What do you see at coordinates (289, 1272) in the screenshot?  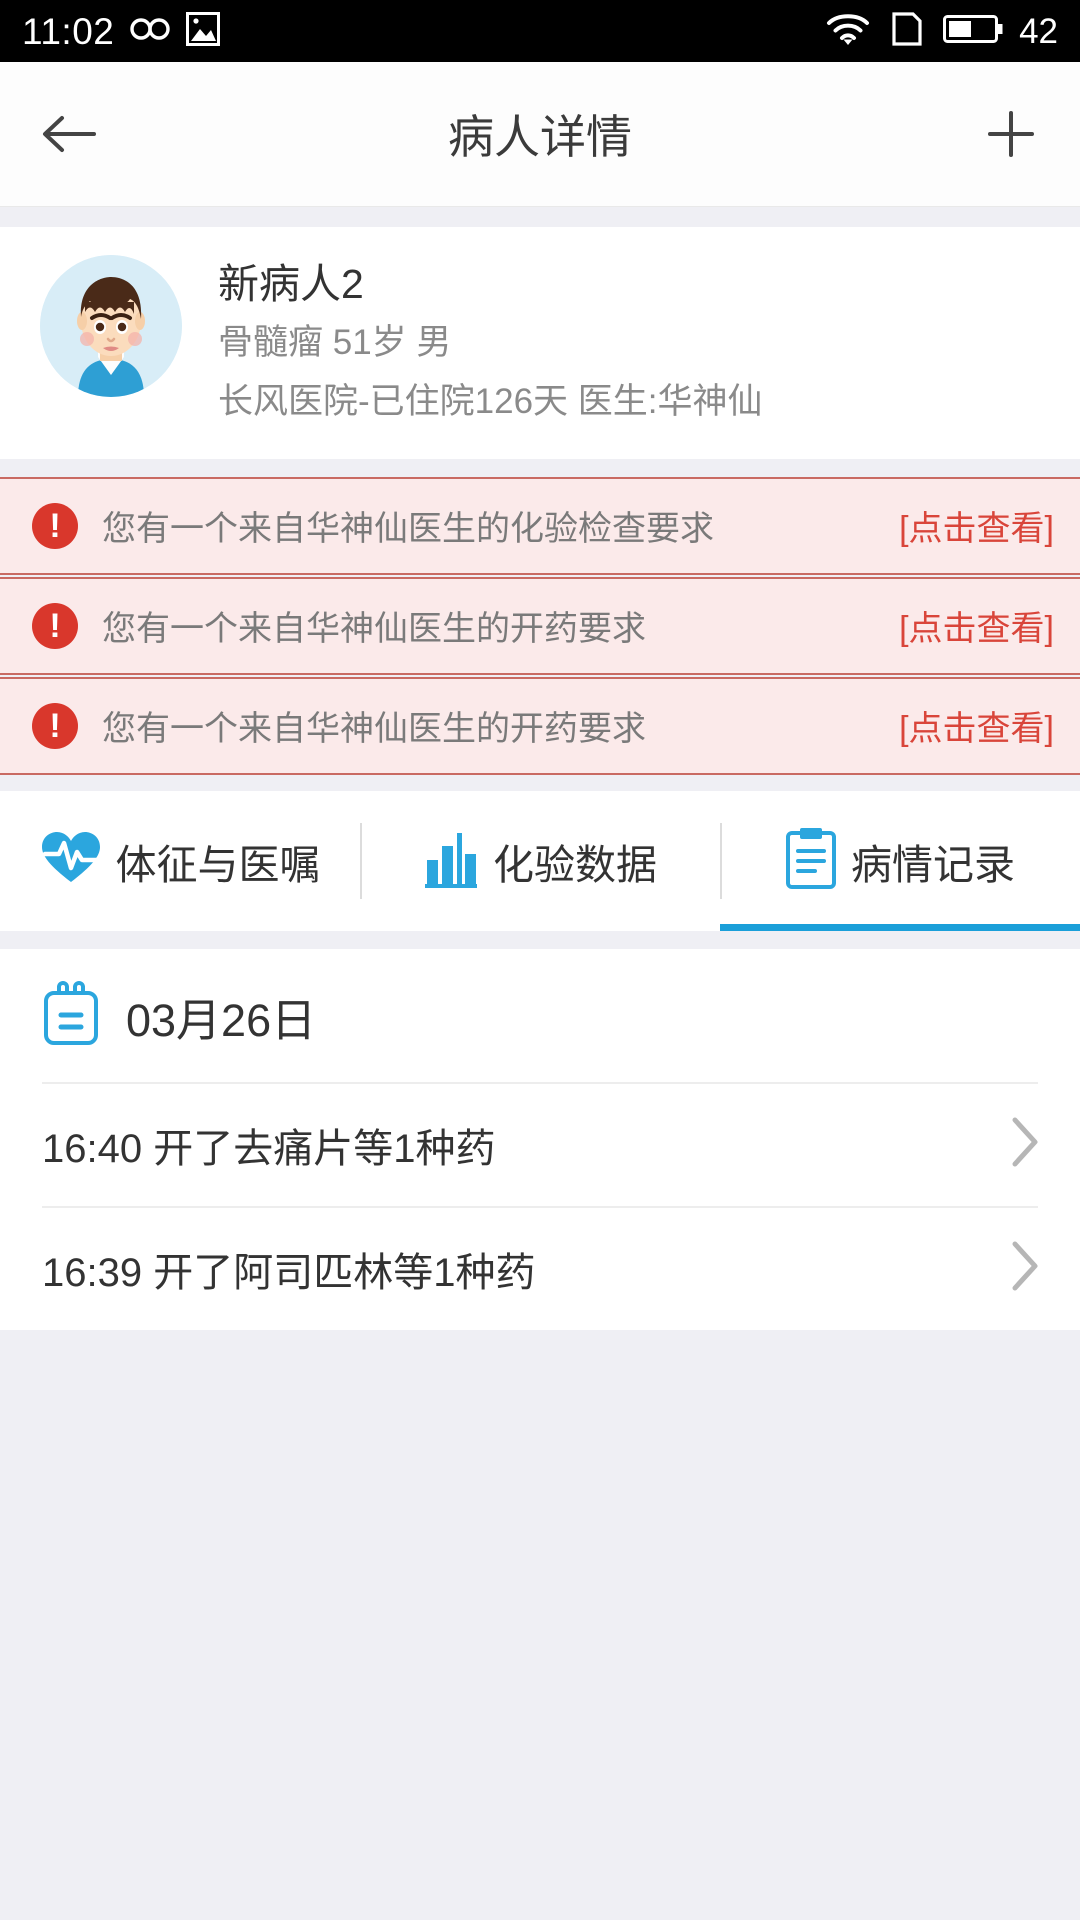 I see `record-text: 16:39 开了阿司匹林等1种药` at bounding box center [289, 1272].